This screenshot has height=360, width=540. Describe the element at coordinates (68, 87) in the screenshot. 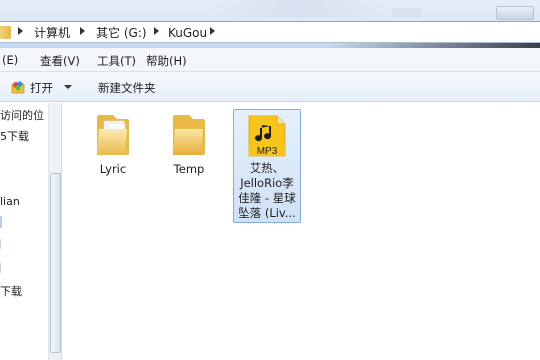

I see `chevron-down-icon` at that location.